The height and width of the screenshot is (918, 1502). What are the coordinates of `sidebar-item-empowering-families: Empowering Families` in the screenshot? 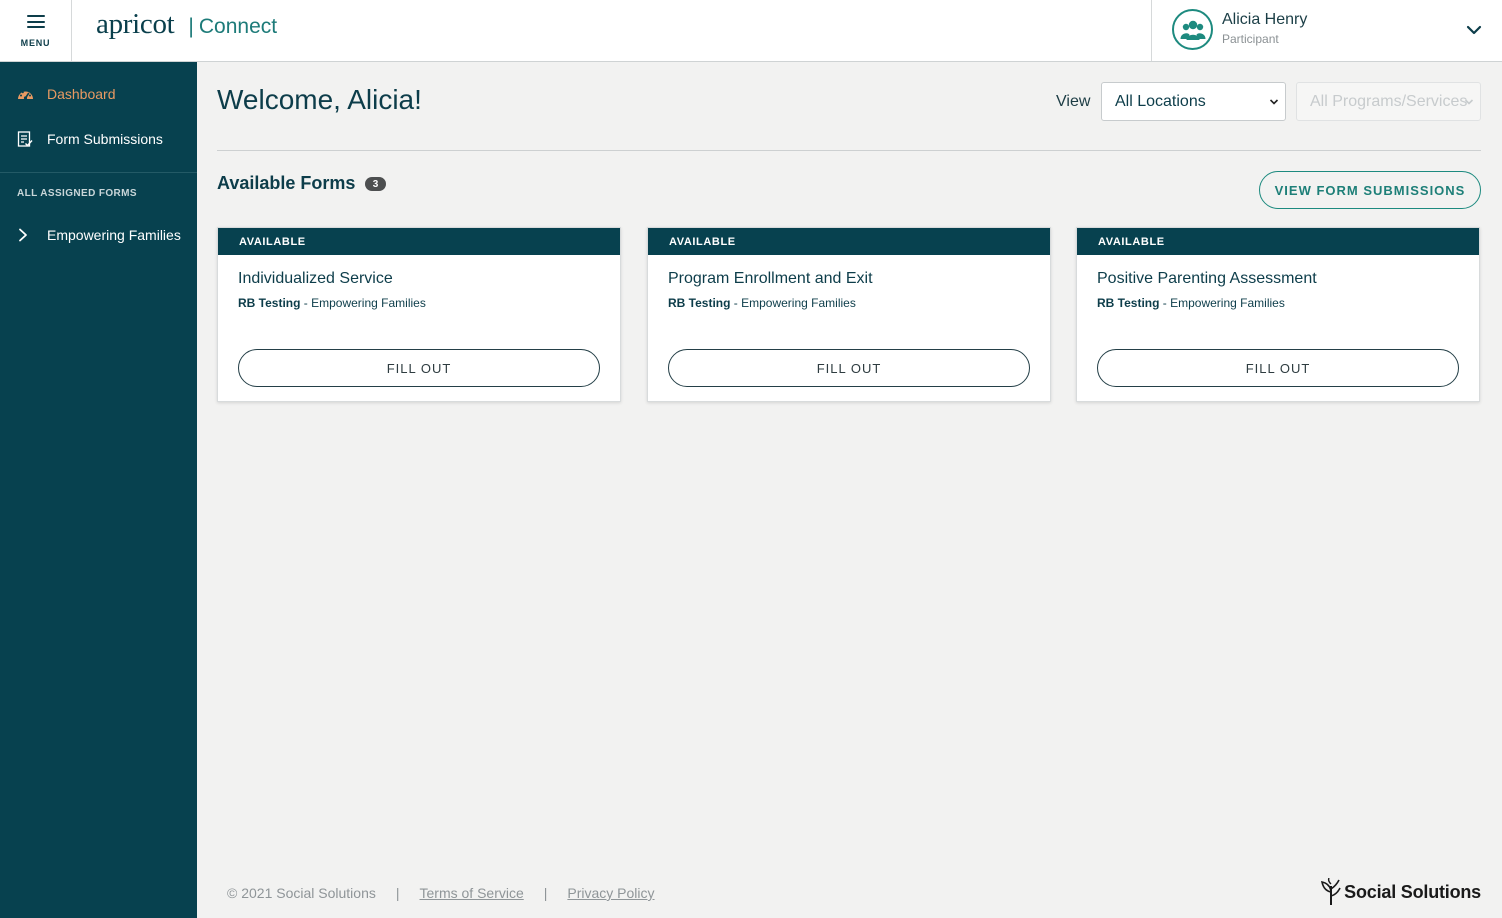 It's located at (98, 235).